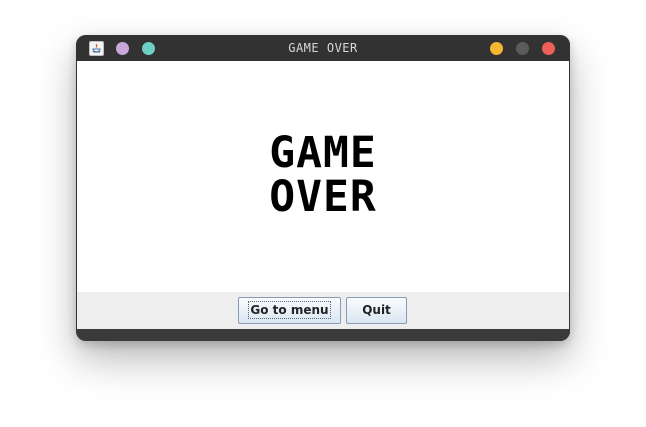  I want to click on close-button, so click(548, 48).